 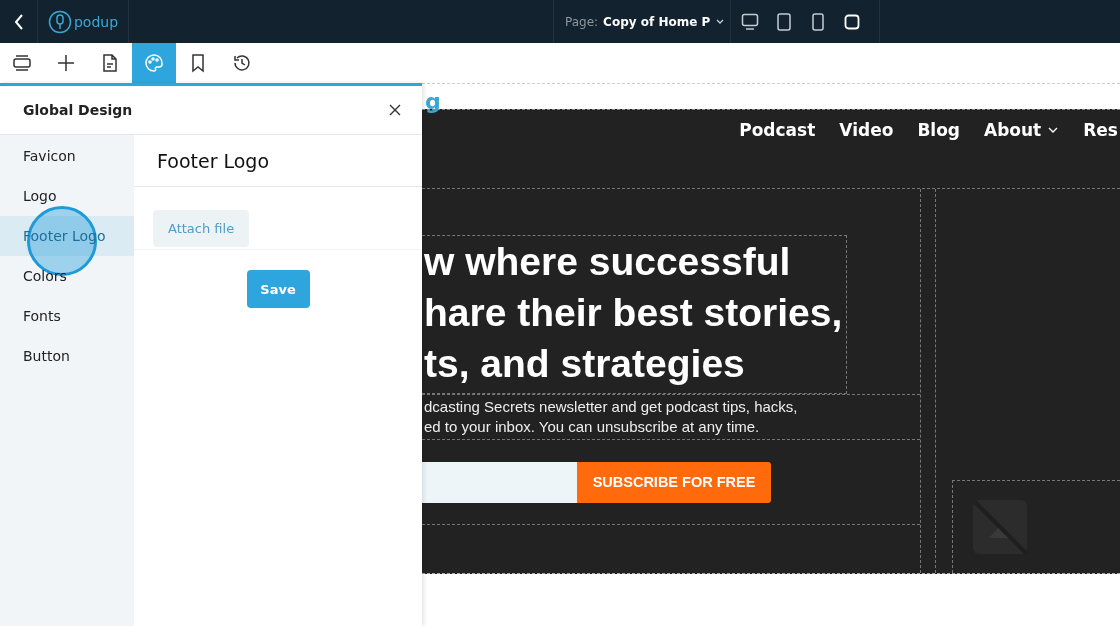 What do you see at coordinates (633, 313) in the screenshot?
I see `hero-heading: hare their best stories,` at bounding box center [633, 313].